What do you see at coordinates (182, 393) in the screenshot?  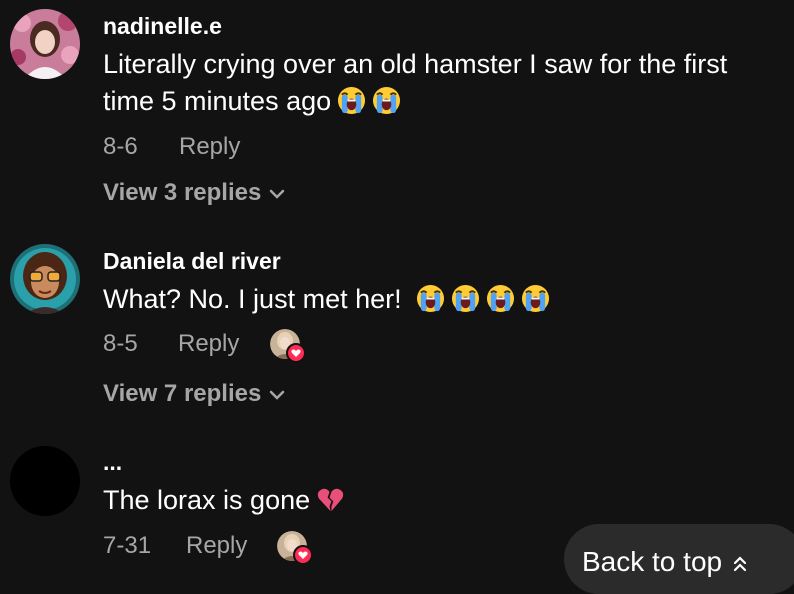 I see `view-replies-label: View 7 replies` at bounding box center [182, 393].